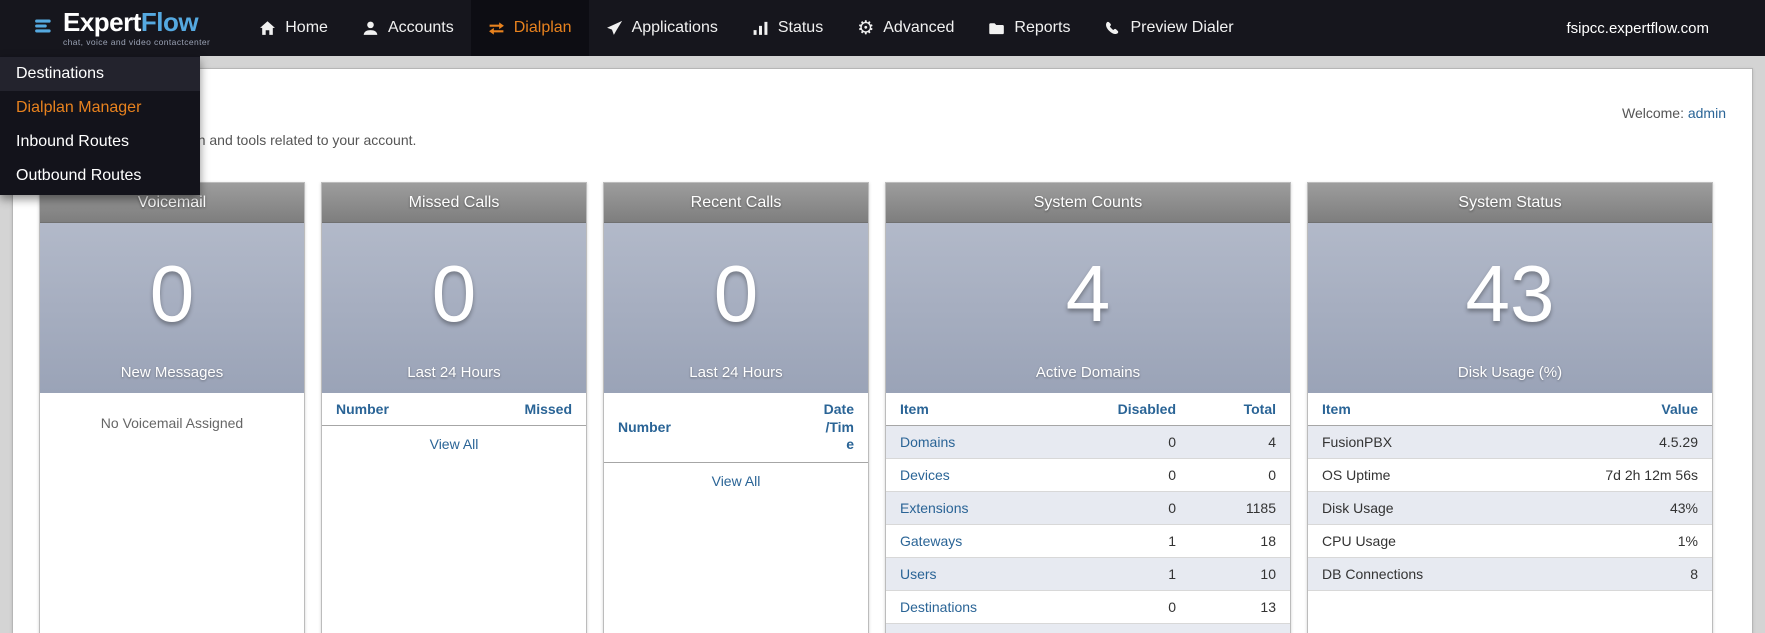 Image resolution: width=1765 pixels, height=633 pixels. What do you see at coordinates (100, 142) in the screenshot?
I see `dropdown-item-inbound-routes: Inbound Routes` at bounding box center [100, 142].